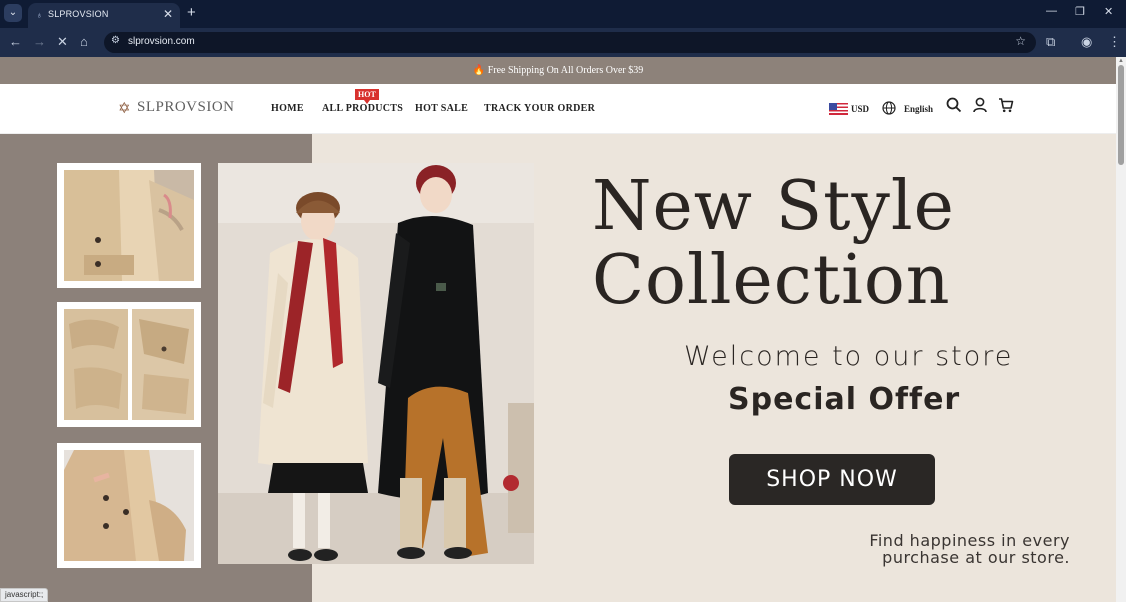  I want to click on close-window-button: ✕, so click(1108, 11).